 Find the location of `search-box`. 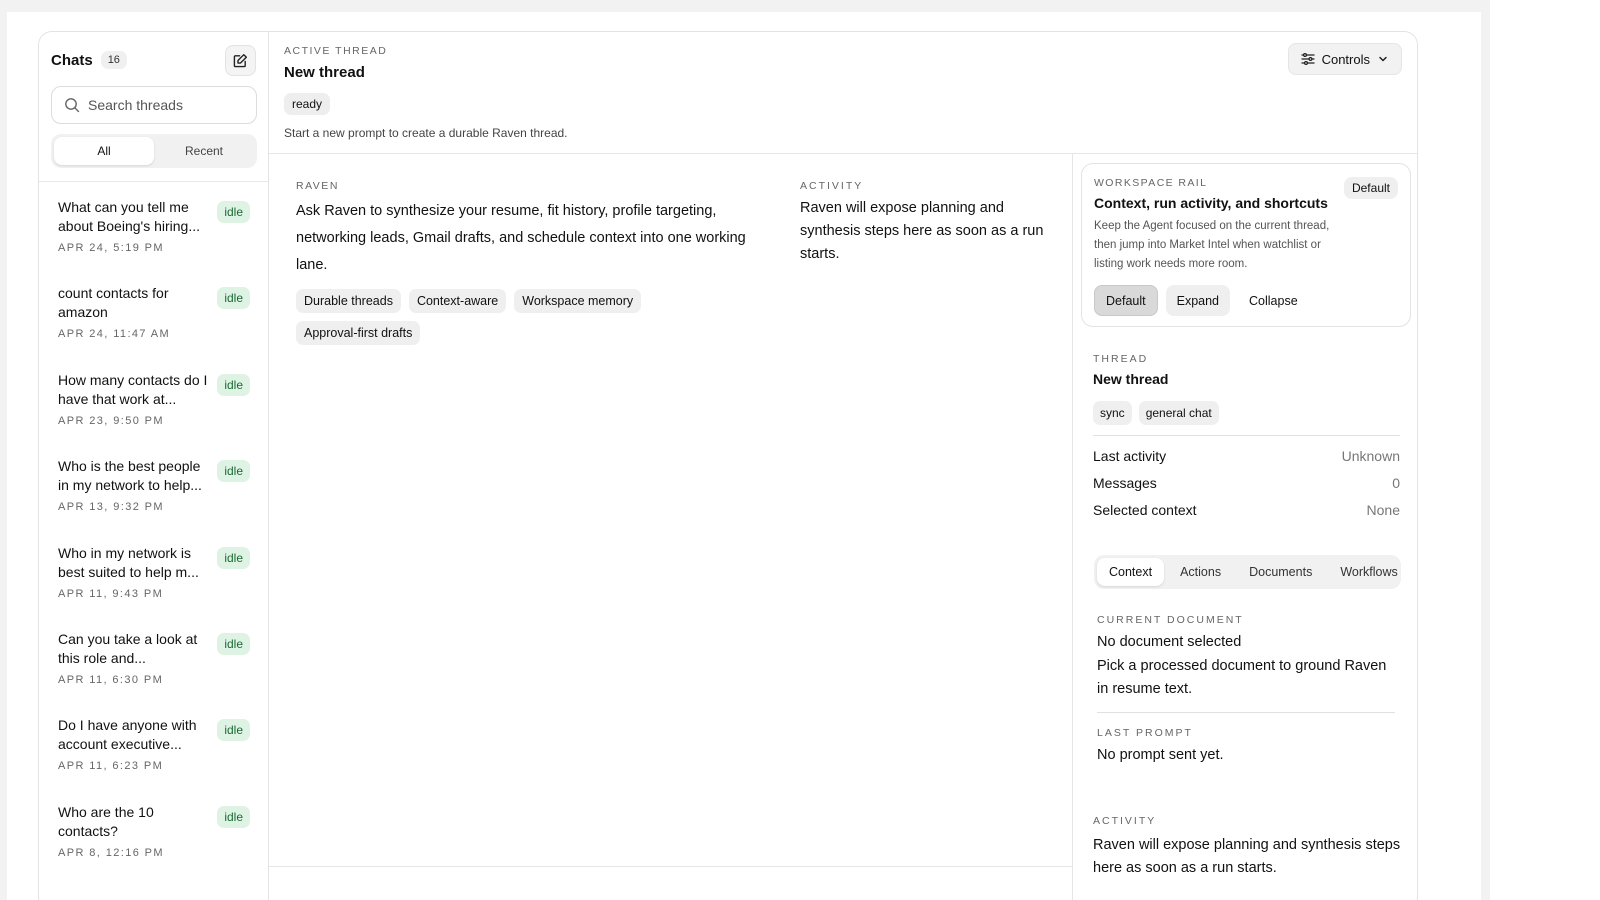

search-box is located at coordinates (154, 105).